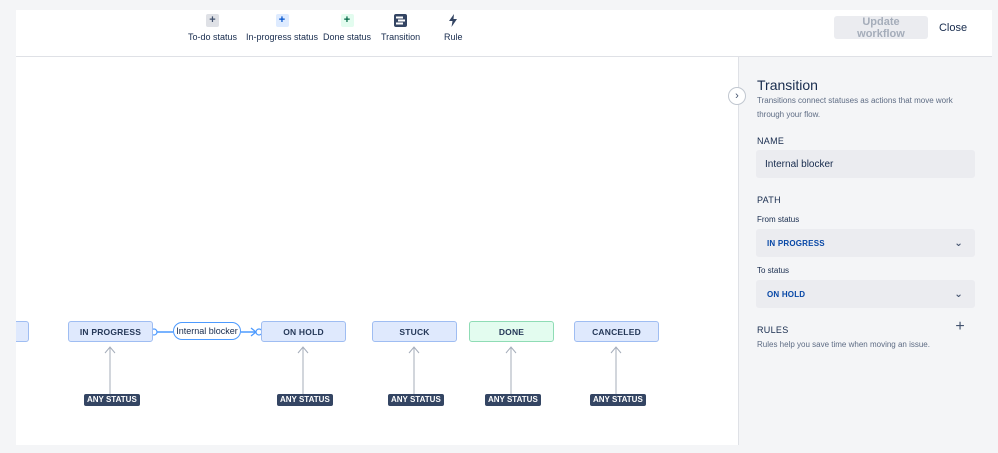 The height and width of the screenshot is (453, 998). What do you see at coordinates (414, 331) in the screenshot?
I see `status-node-stuck: STUCK` at bounding box center [414, 331].